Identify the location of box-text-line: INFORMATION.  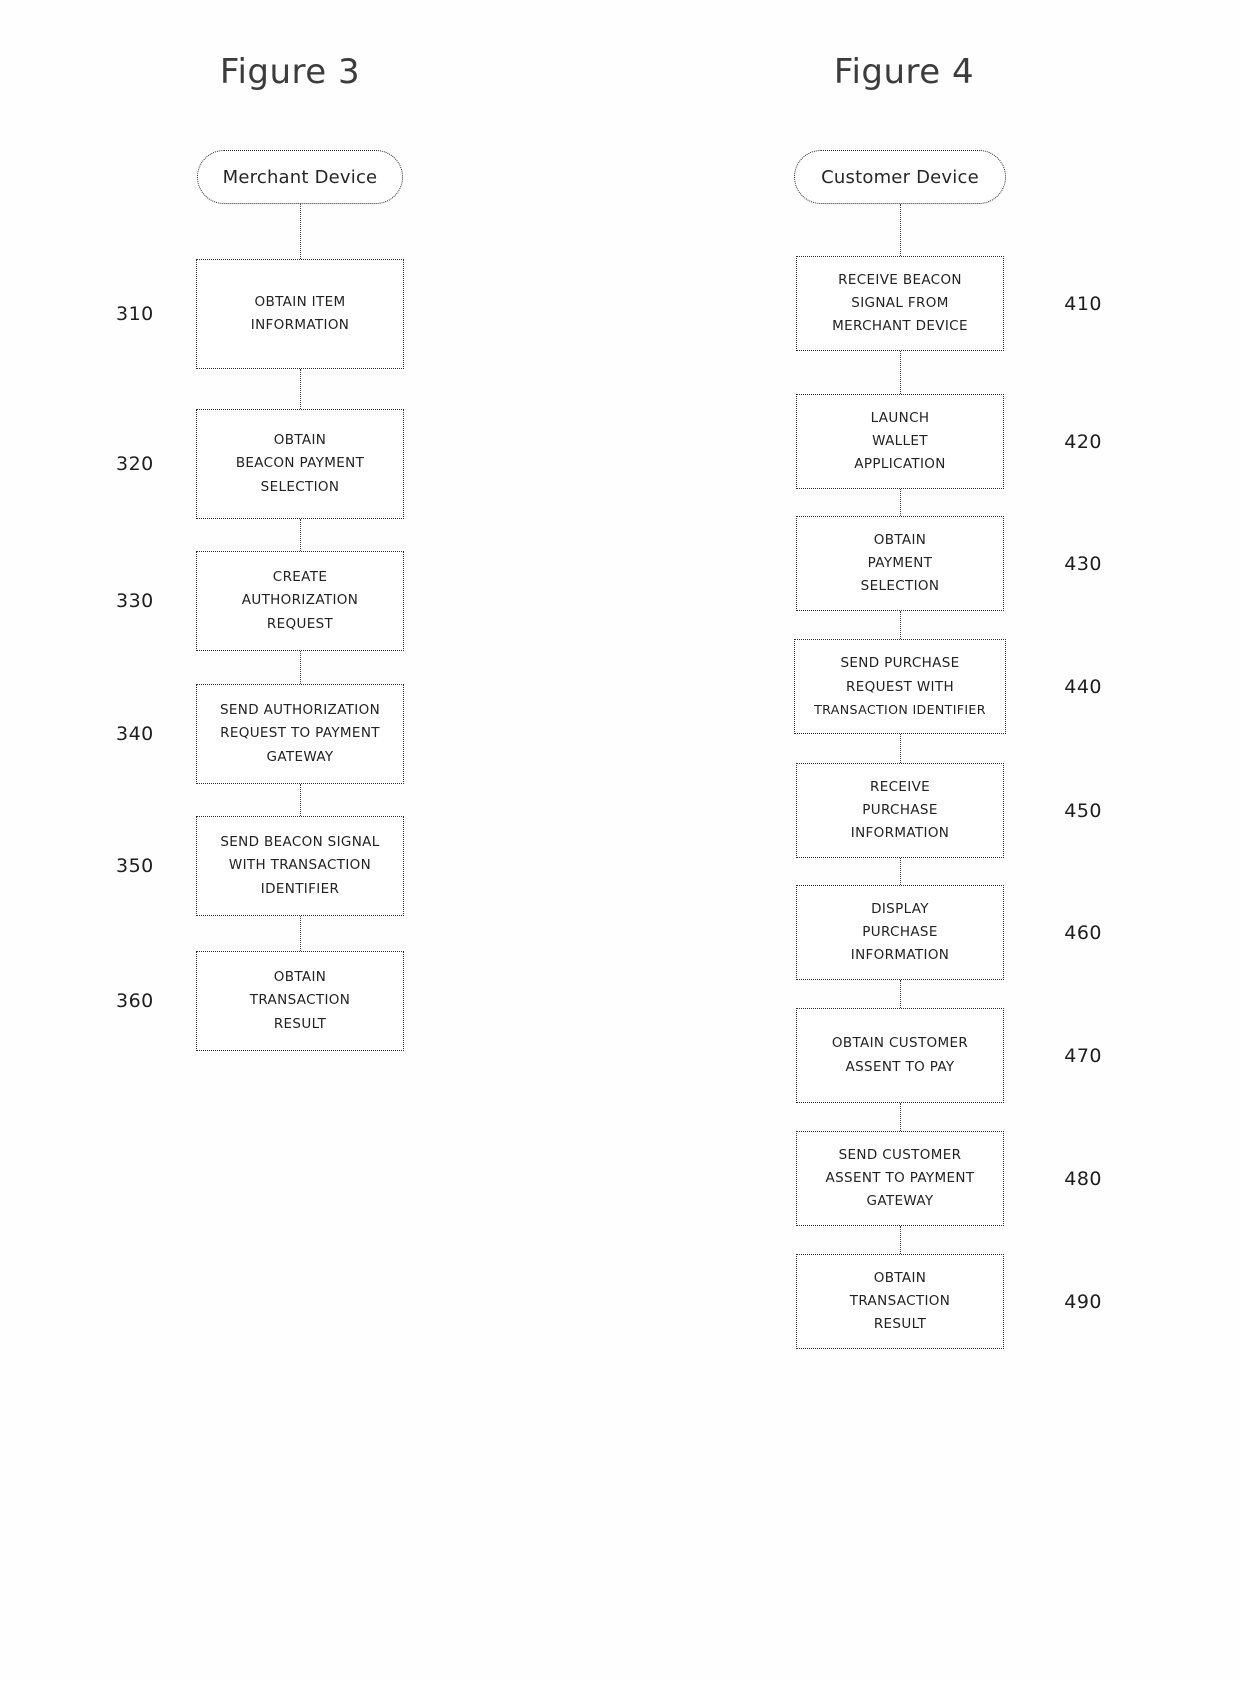
(300, 325).